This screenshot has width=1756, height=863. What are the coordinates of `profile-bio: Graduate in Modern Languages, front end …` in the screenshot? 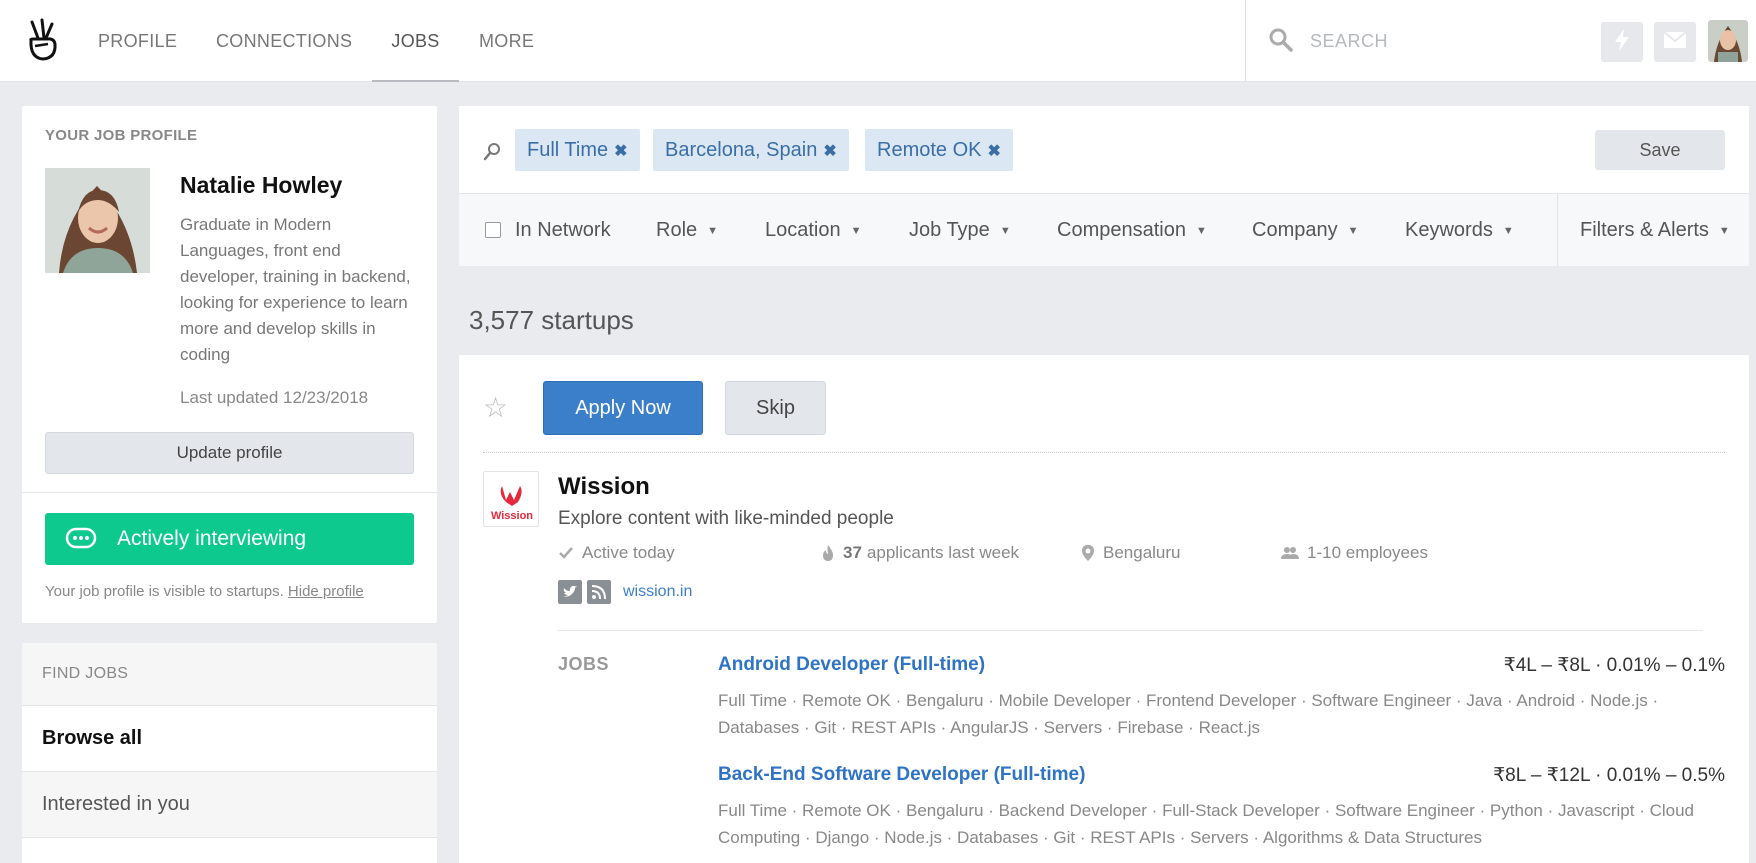 It's located at (295, 289).